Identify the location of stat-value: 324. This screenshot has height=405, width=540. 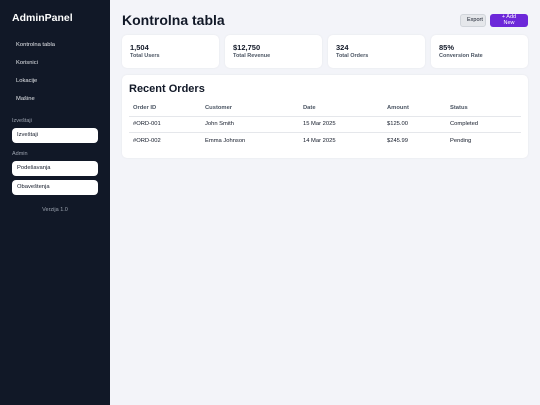
(342, 47).